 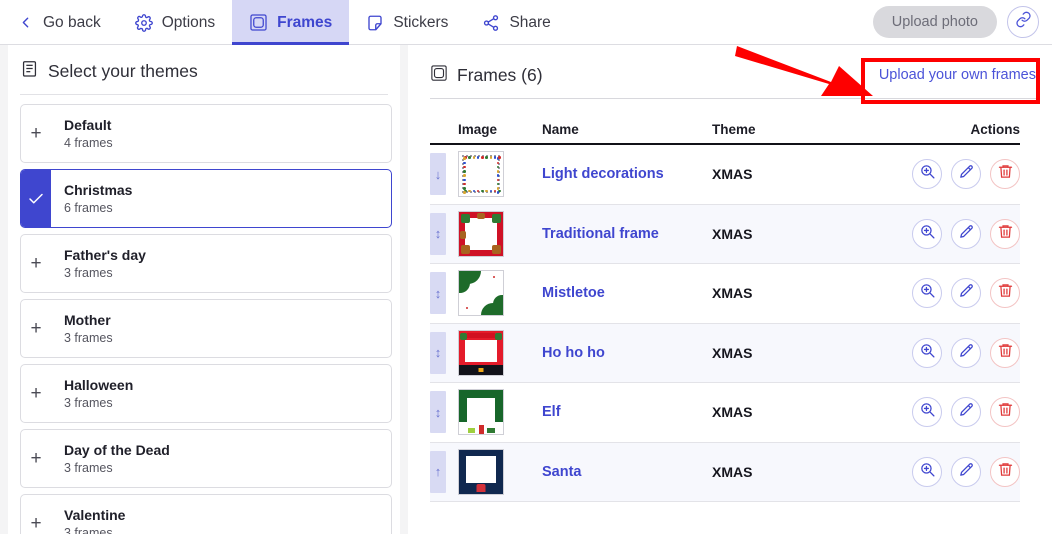 I want to click on upload-photo-button: Upload photo, so click(x=934, y=22).